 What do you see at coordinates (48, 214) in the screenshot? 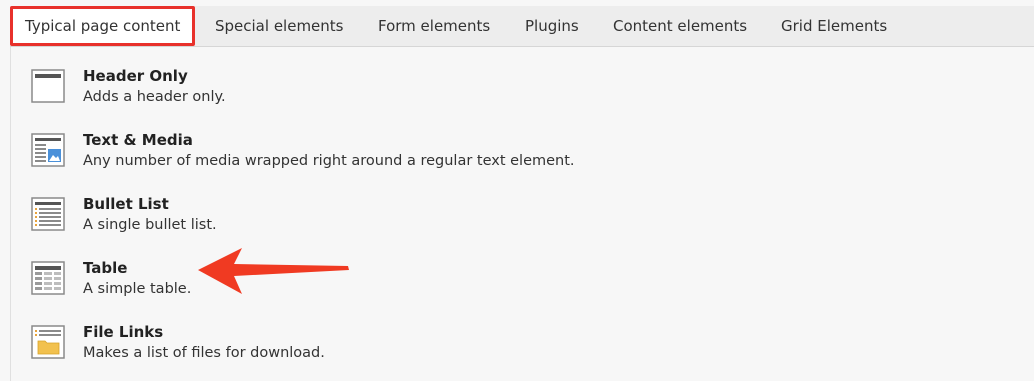
I see `bullet-list-icon` at bounding box center [48, 214].